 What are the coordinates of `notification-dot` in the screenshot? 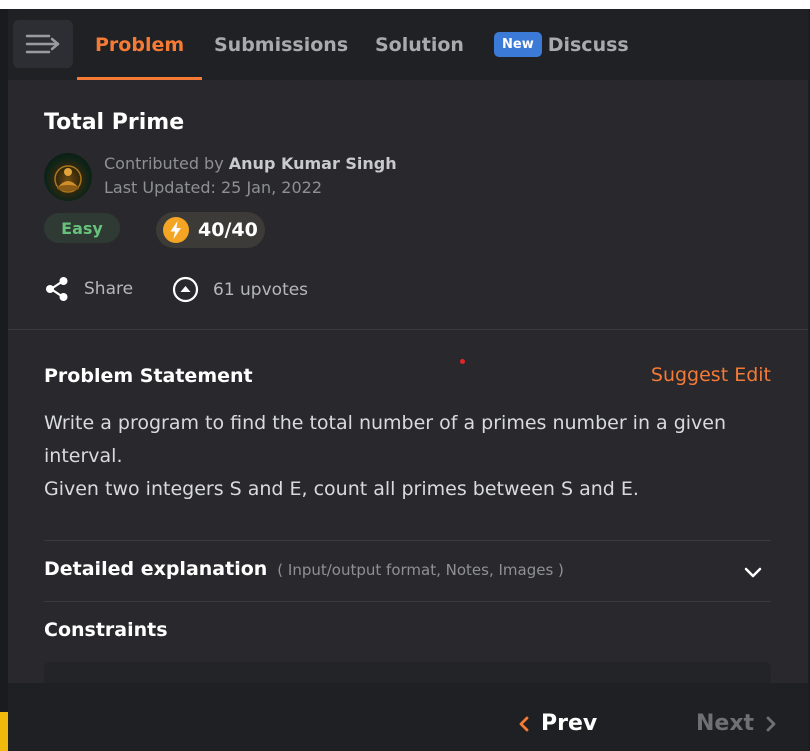 It's located at (462, 361).